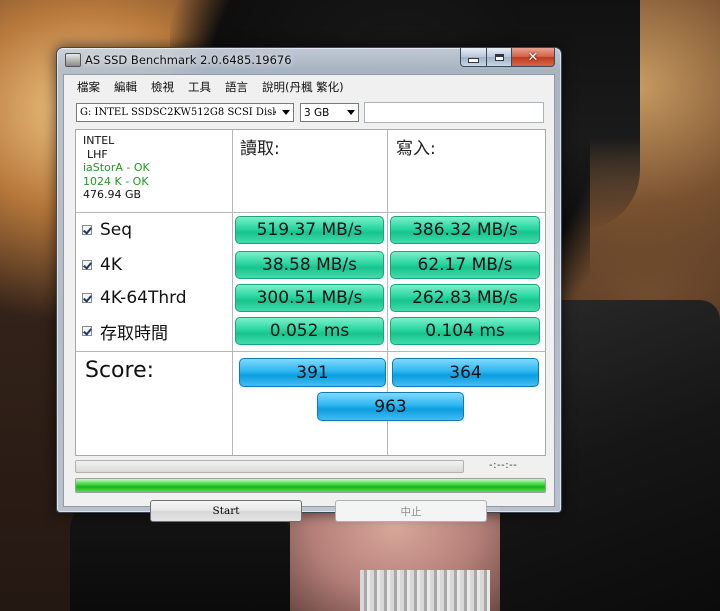 The width and height of the screenshot is (720, 611). I want to click on write-column-header: 寫入:, so click(416, 149).